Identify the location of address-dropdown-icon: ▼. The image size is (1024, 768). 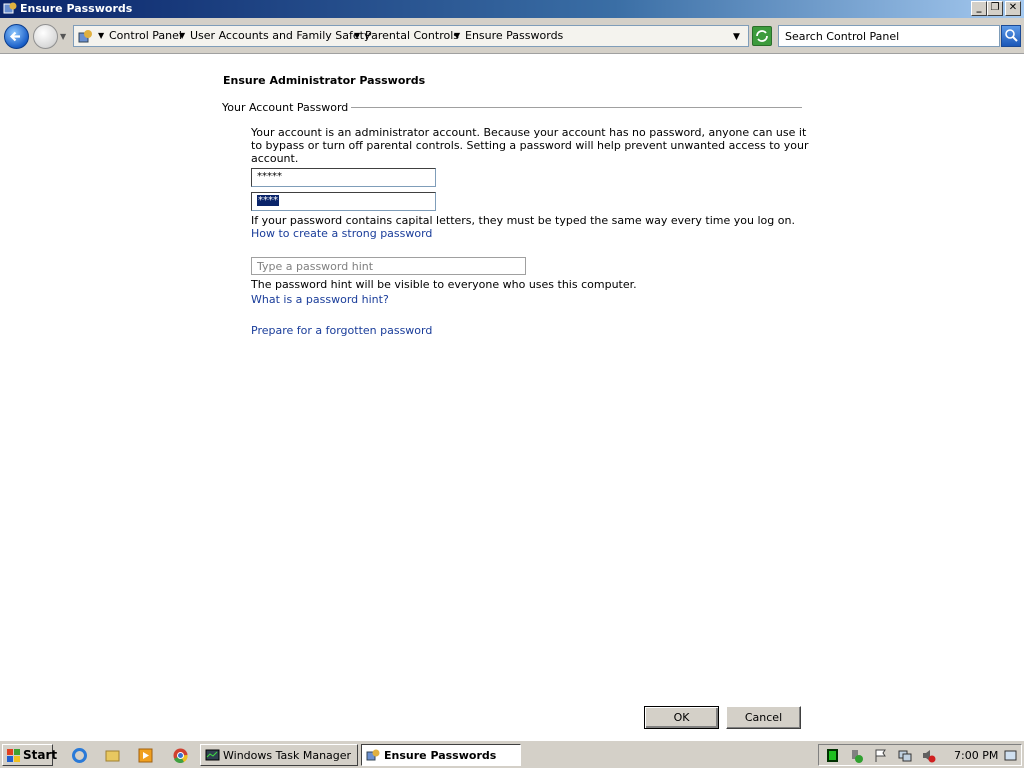
(736, 37).